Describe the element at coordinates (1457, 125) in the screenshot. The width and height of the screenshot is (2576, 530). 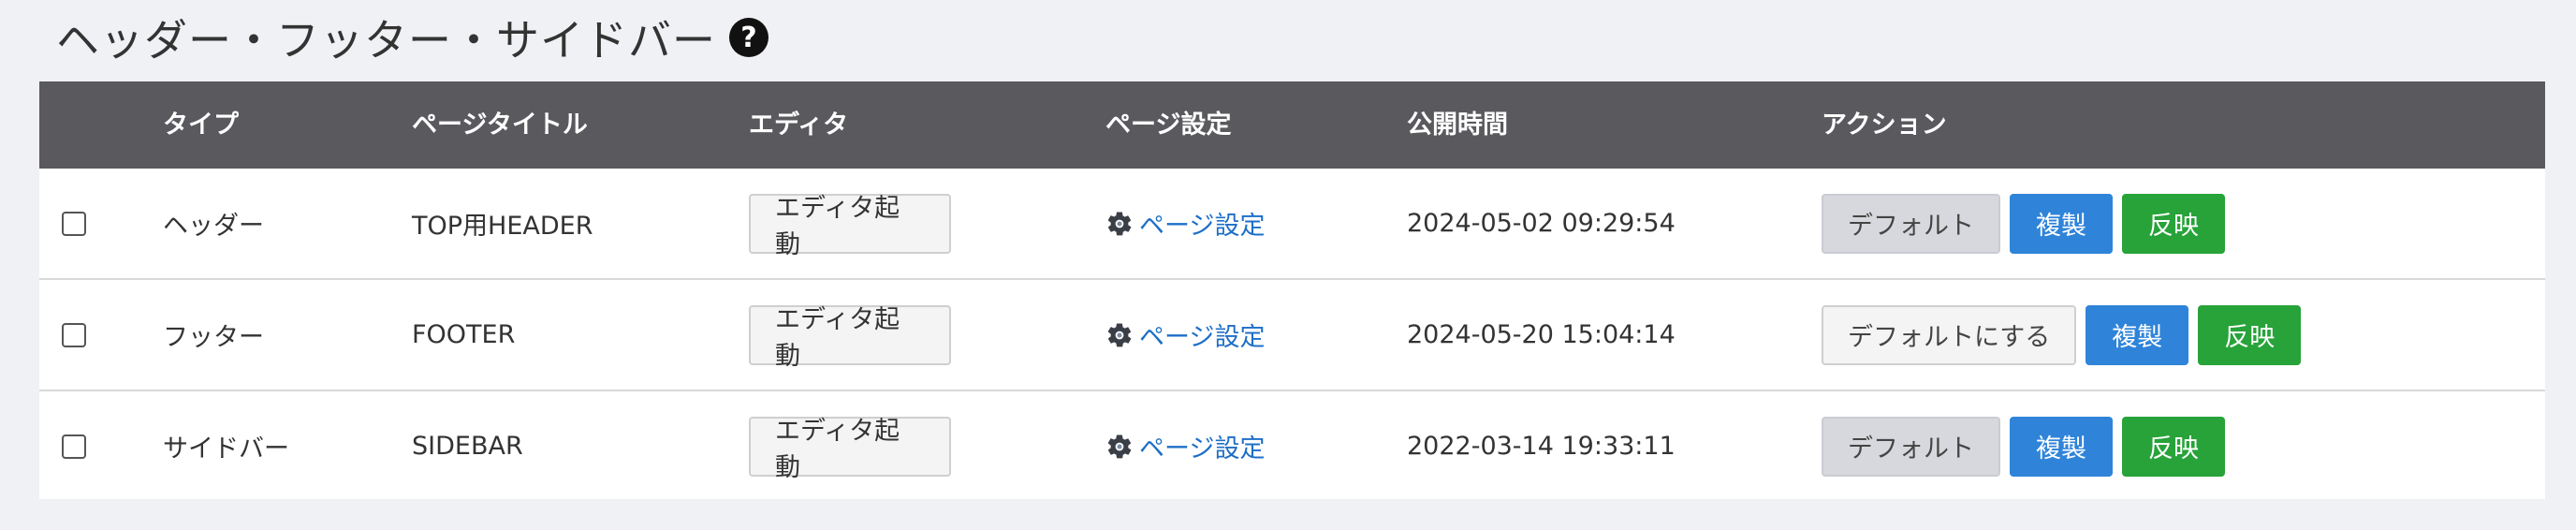
I see `column-header-publish-time: 公開時間` at that location.